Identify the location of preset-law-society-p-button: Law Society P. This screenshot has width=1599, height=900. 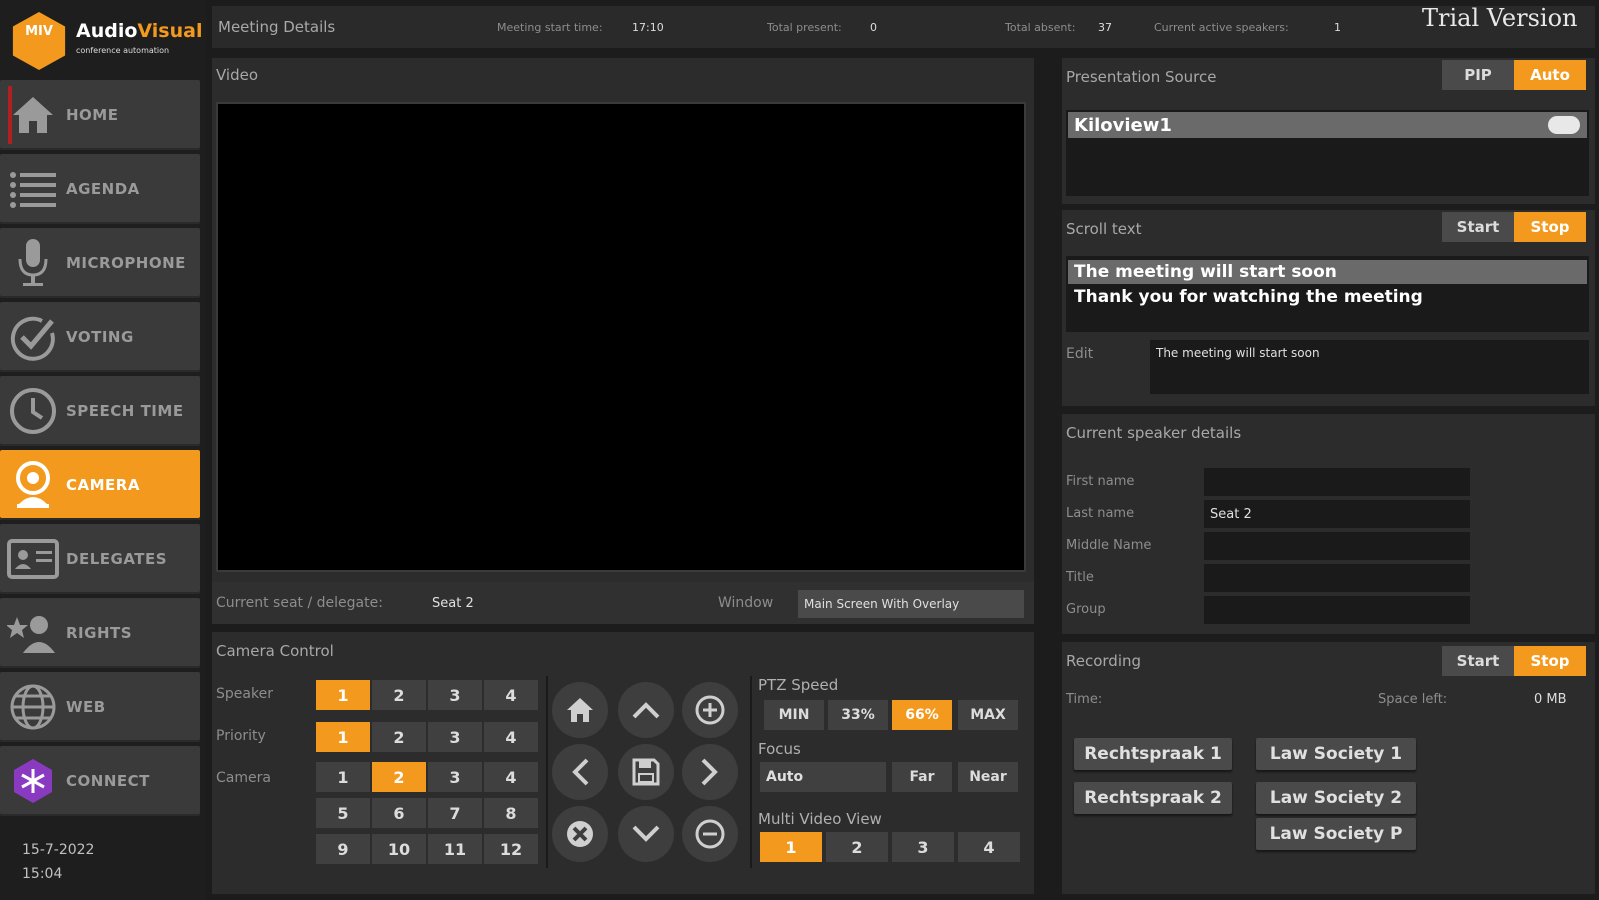
(1336, 834).